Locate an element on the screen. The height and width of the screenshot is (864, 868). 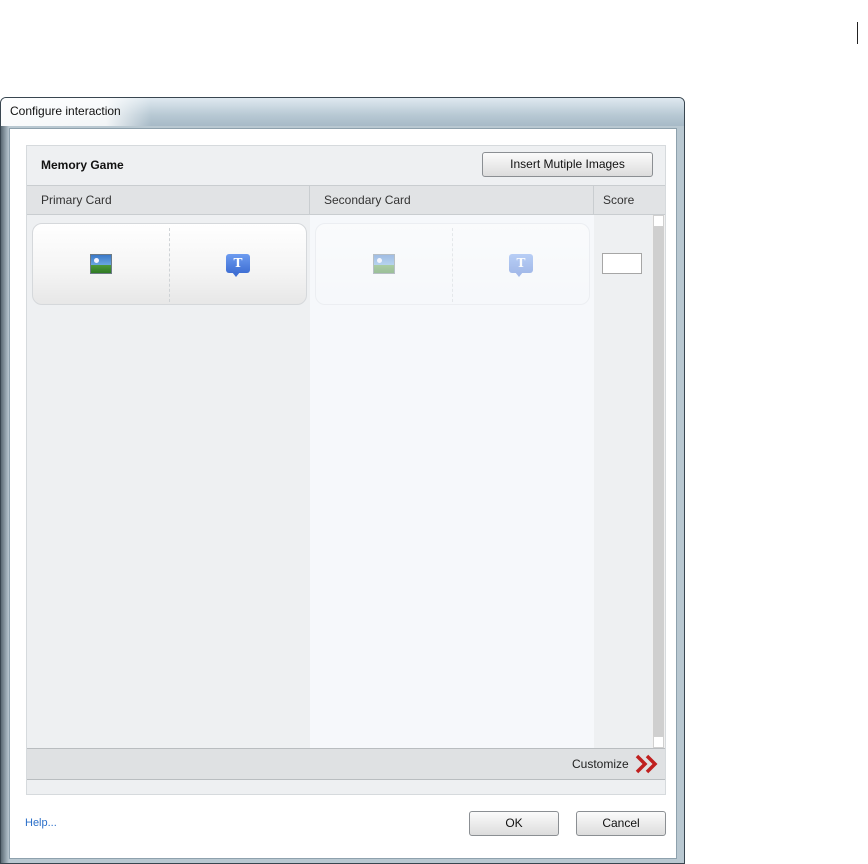
score-input is located at coordinates (622, 263).